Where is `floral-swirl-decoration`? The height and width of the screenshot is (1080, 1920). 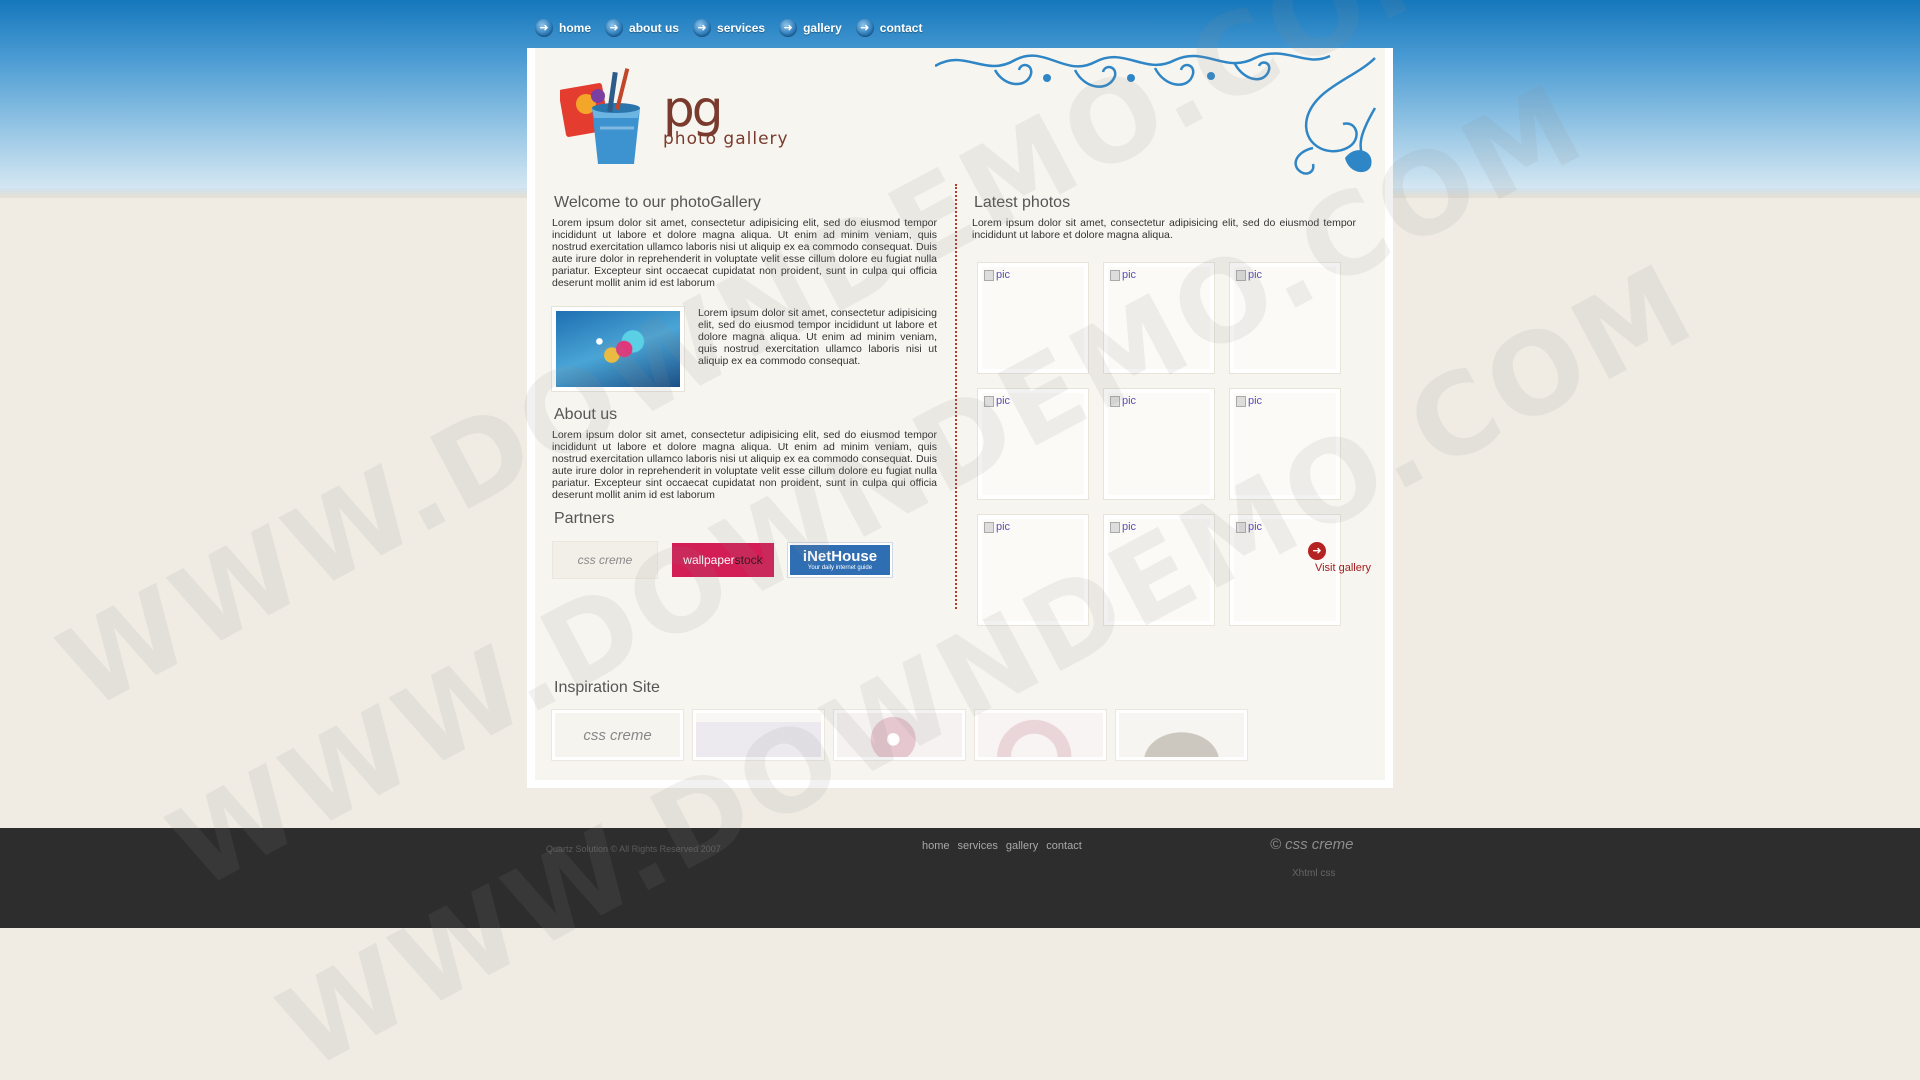 floral-swirl-decoration is located at coordinates (1159, 115).